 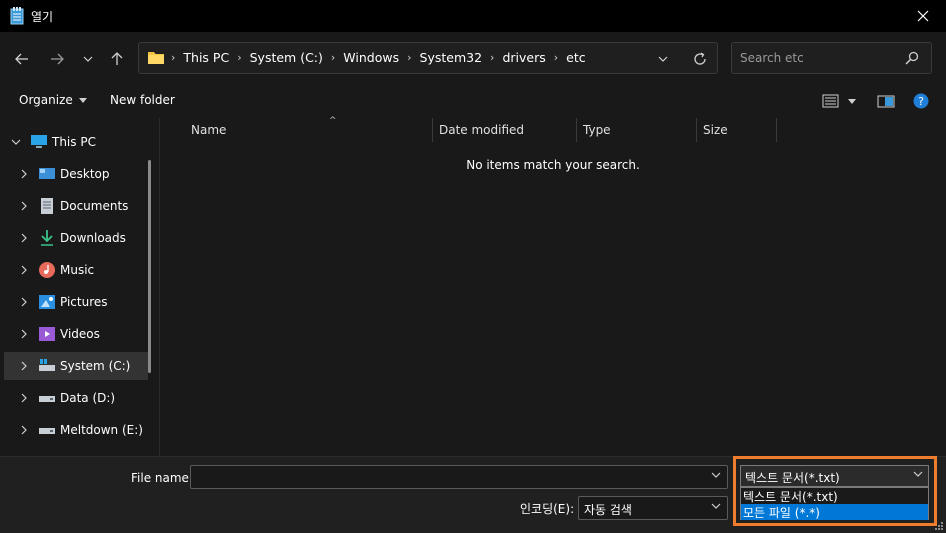 I want to click on command-bar: Organize New folder ?, so click(x=473, y=101).